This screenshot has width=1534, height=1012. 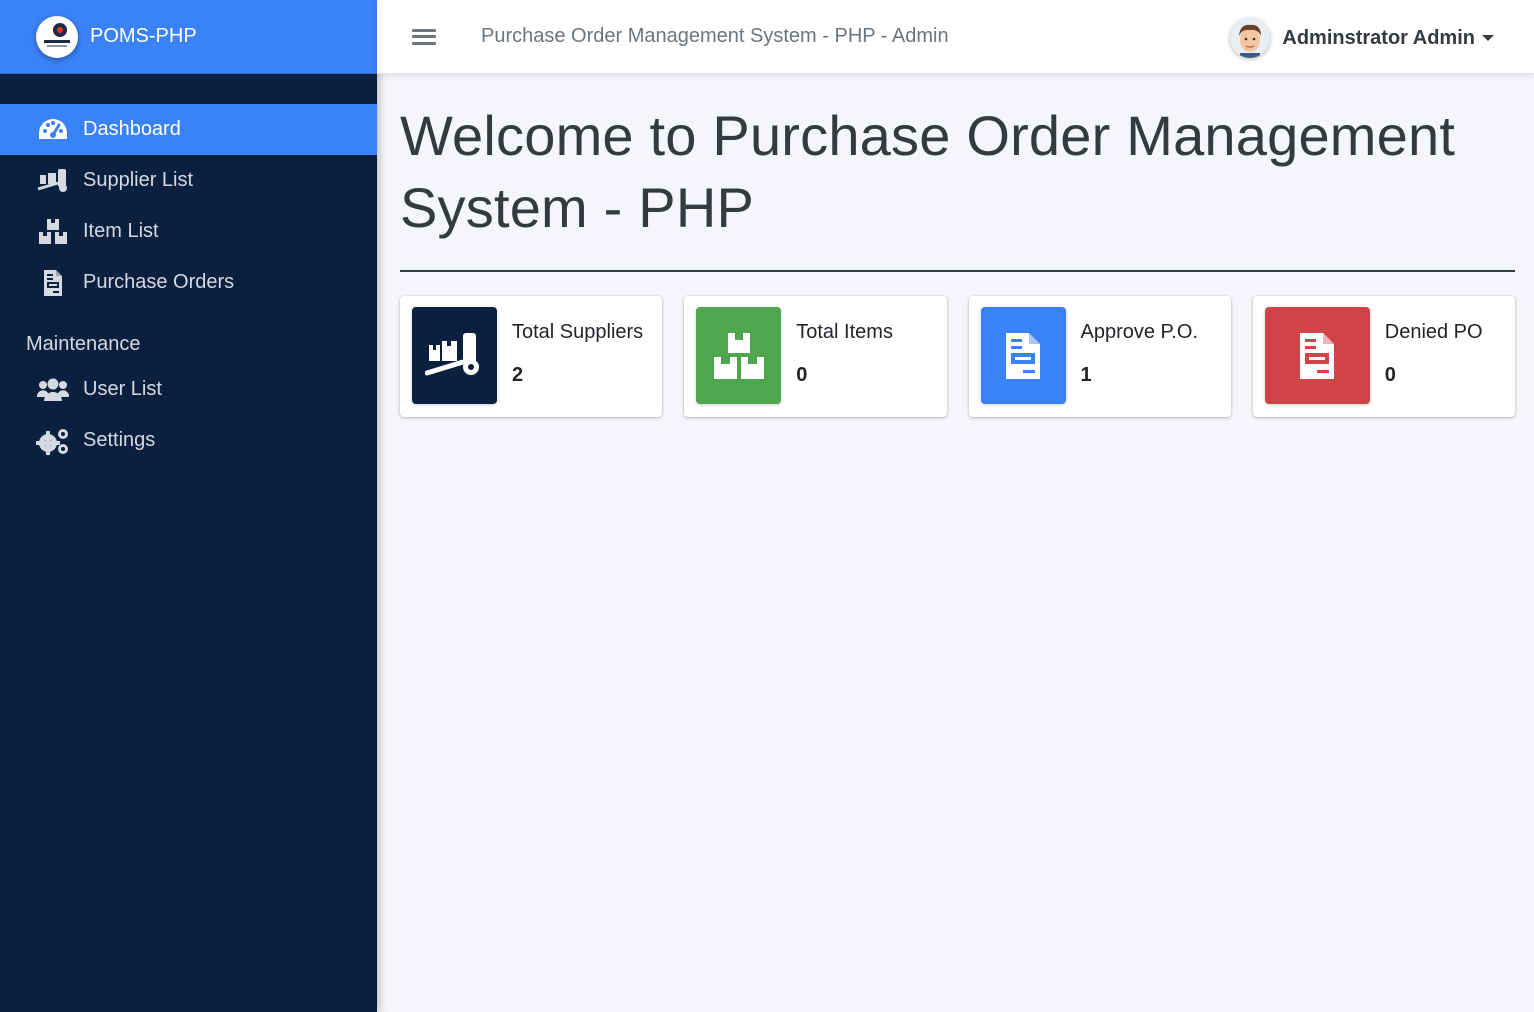 What do you see at coordinates (83, 344) in the screenshot?
I see `maintenance-header: Maintenance` at bounding box center [83, 344].